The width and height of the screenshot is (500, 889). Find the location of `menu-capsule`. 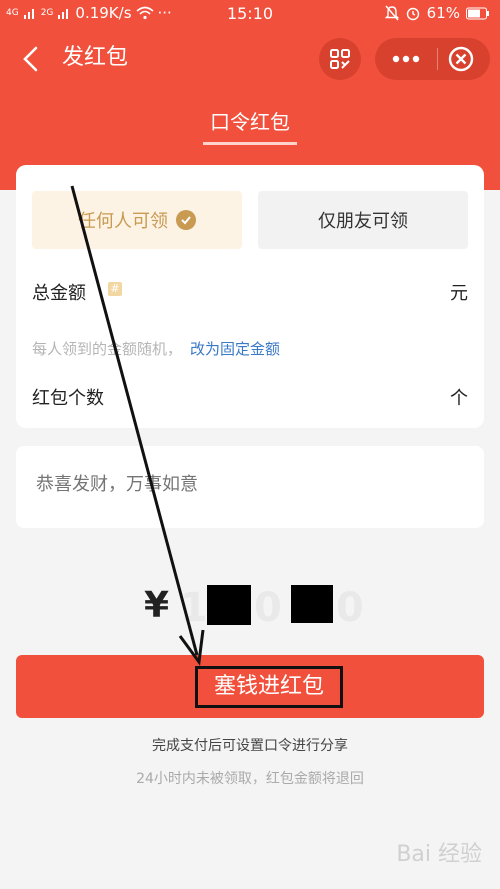

menu-capsule is located at coordinates (432, 59).